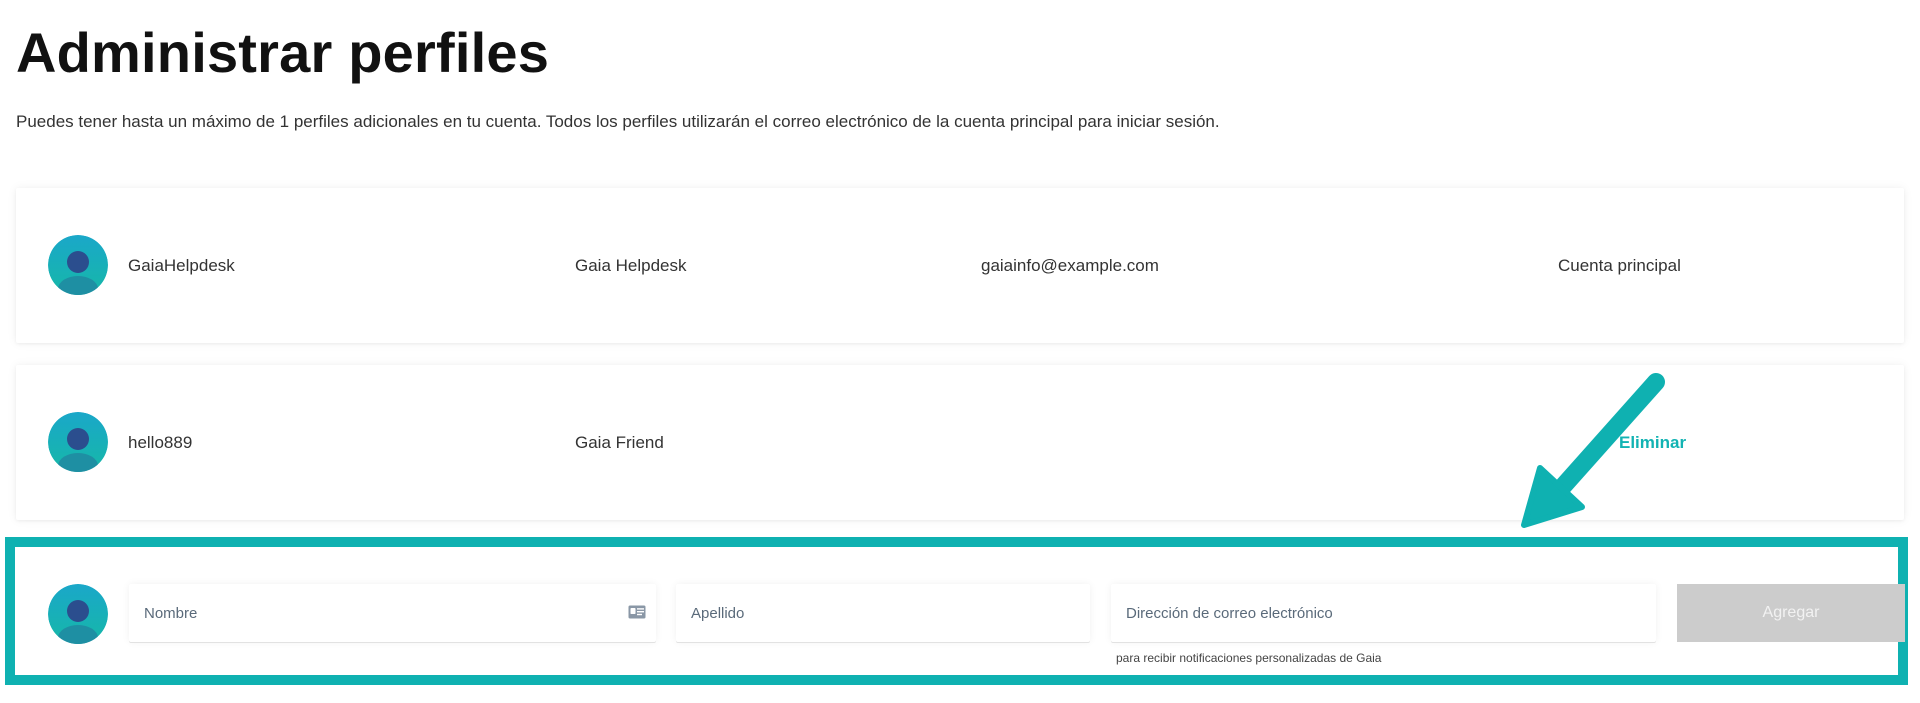 Image resolution: width=1920 pixels, height=703 pixels. I want to click on last-name-field, so click(883, 613).